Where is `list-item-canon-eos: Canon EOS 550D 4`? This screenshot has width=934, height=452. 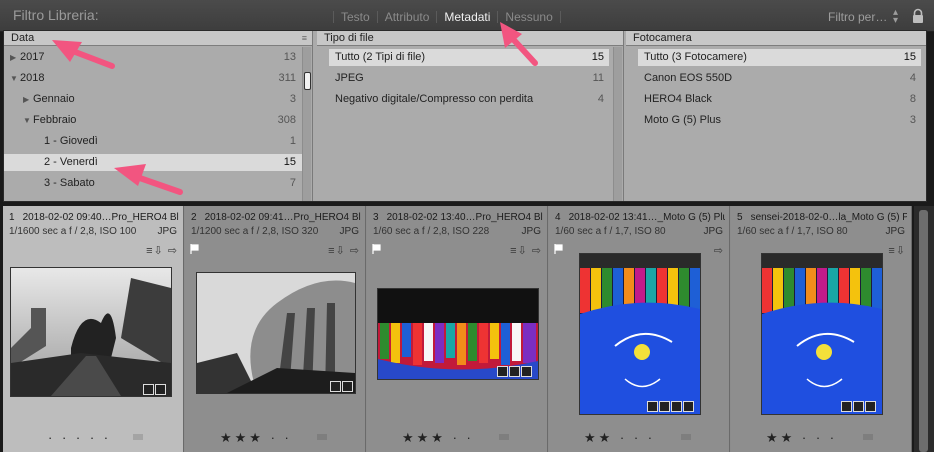 list-item-canon-eos: Canon EOS 550D 4 is located at coordinates (779, 78).